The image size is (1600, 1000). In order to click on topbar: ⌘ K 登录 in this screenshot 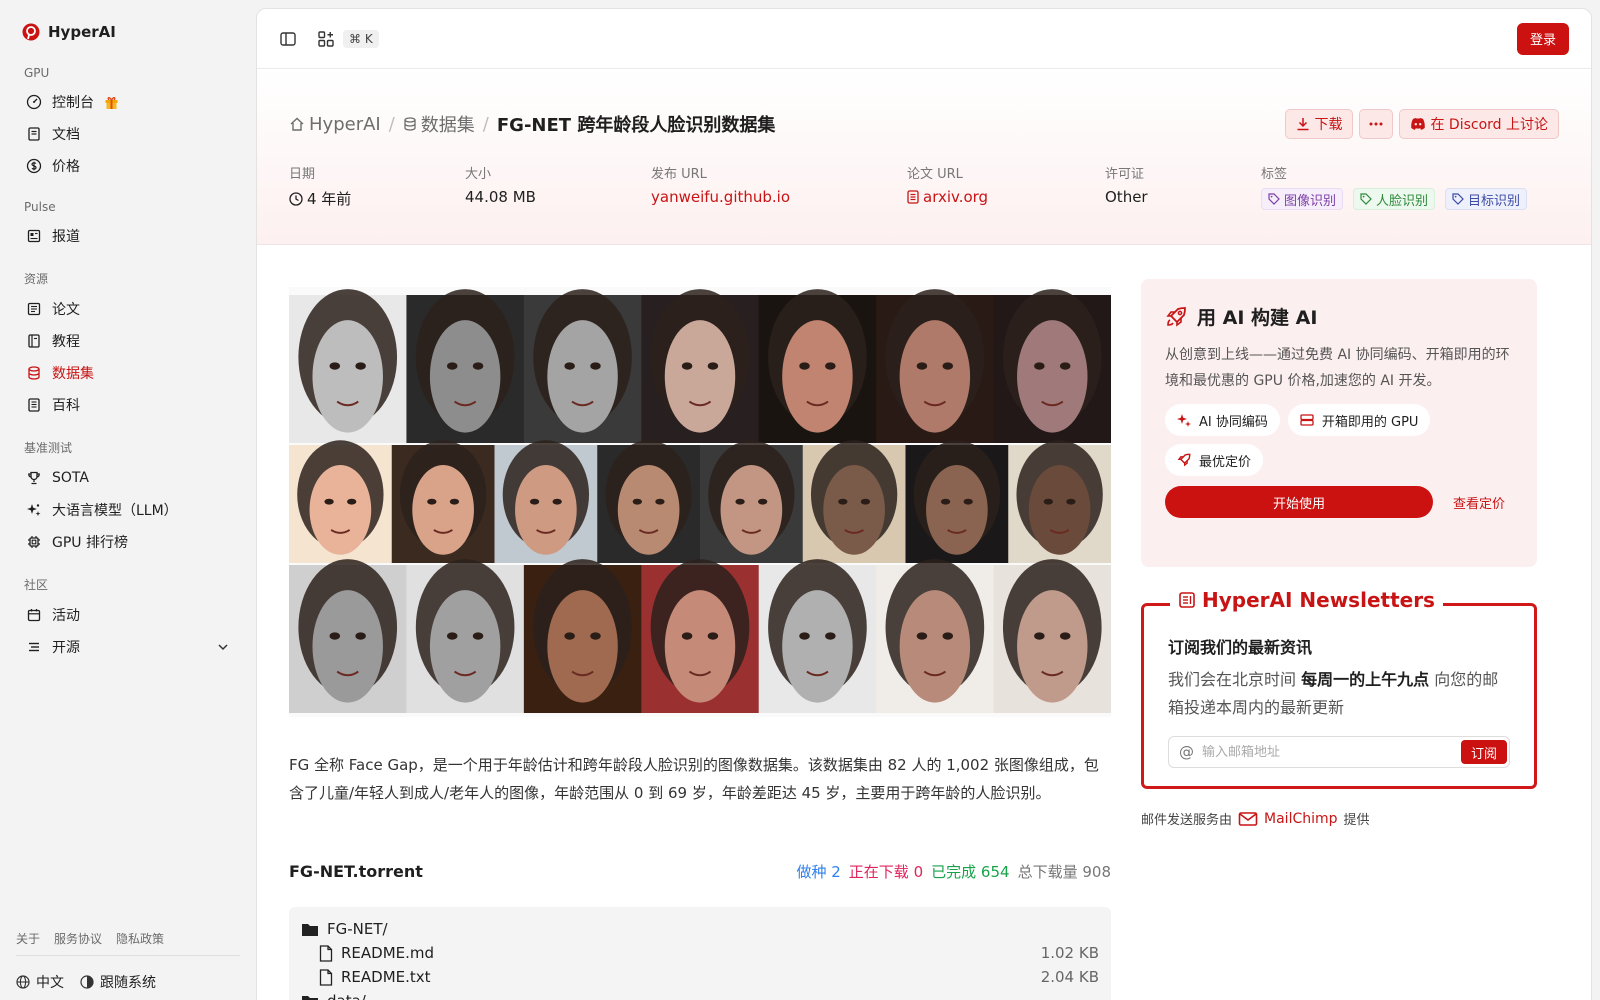, I will do `click(924, 39)`.